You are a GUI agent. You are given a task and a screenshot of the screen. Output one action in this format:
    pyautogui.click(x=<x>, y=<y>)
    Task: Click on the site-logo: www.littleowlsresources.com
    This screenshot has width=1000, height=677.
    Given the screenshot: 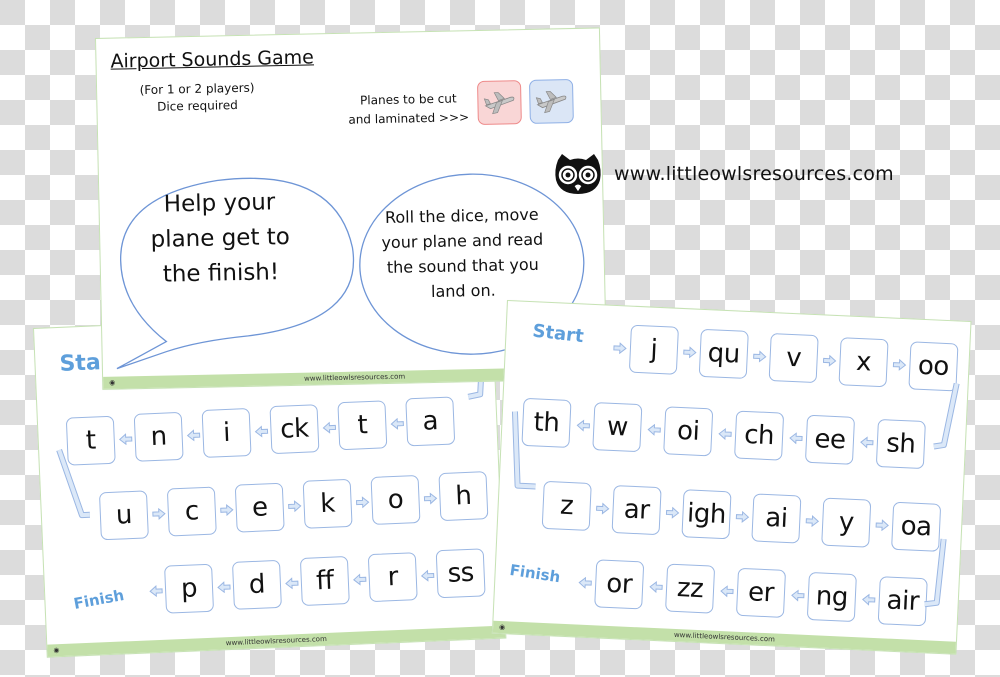 What is the action you would take?
    pyautogui.click(x=723, y=174)
    